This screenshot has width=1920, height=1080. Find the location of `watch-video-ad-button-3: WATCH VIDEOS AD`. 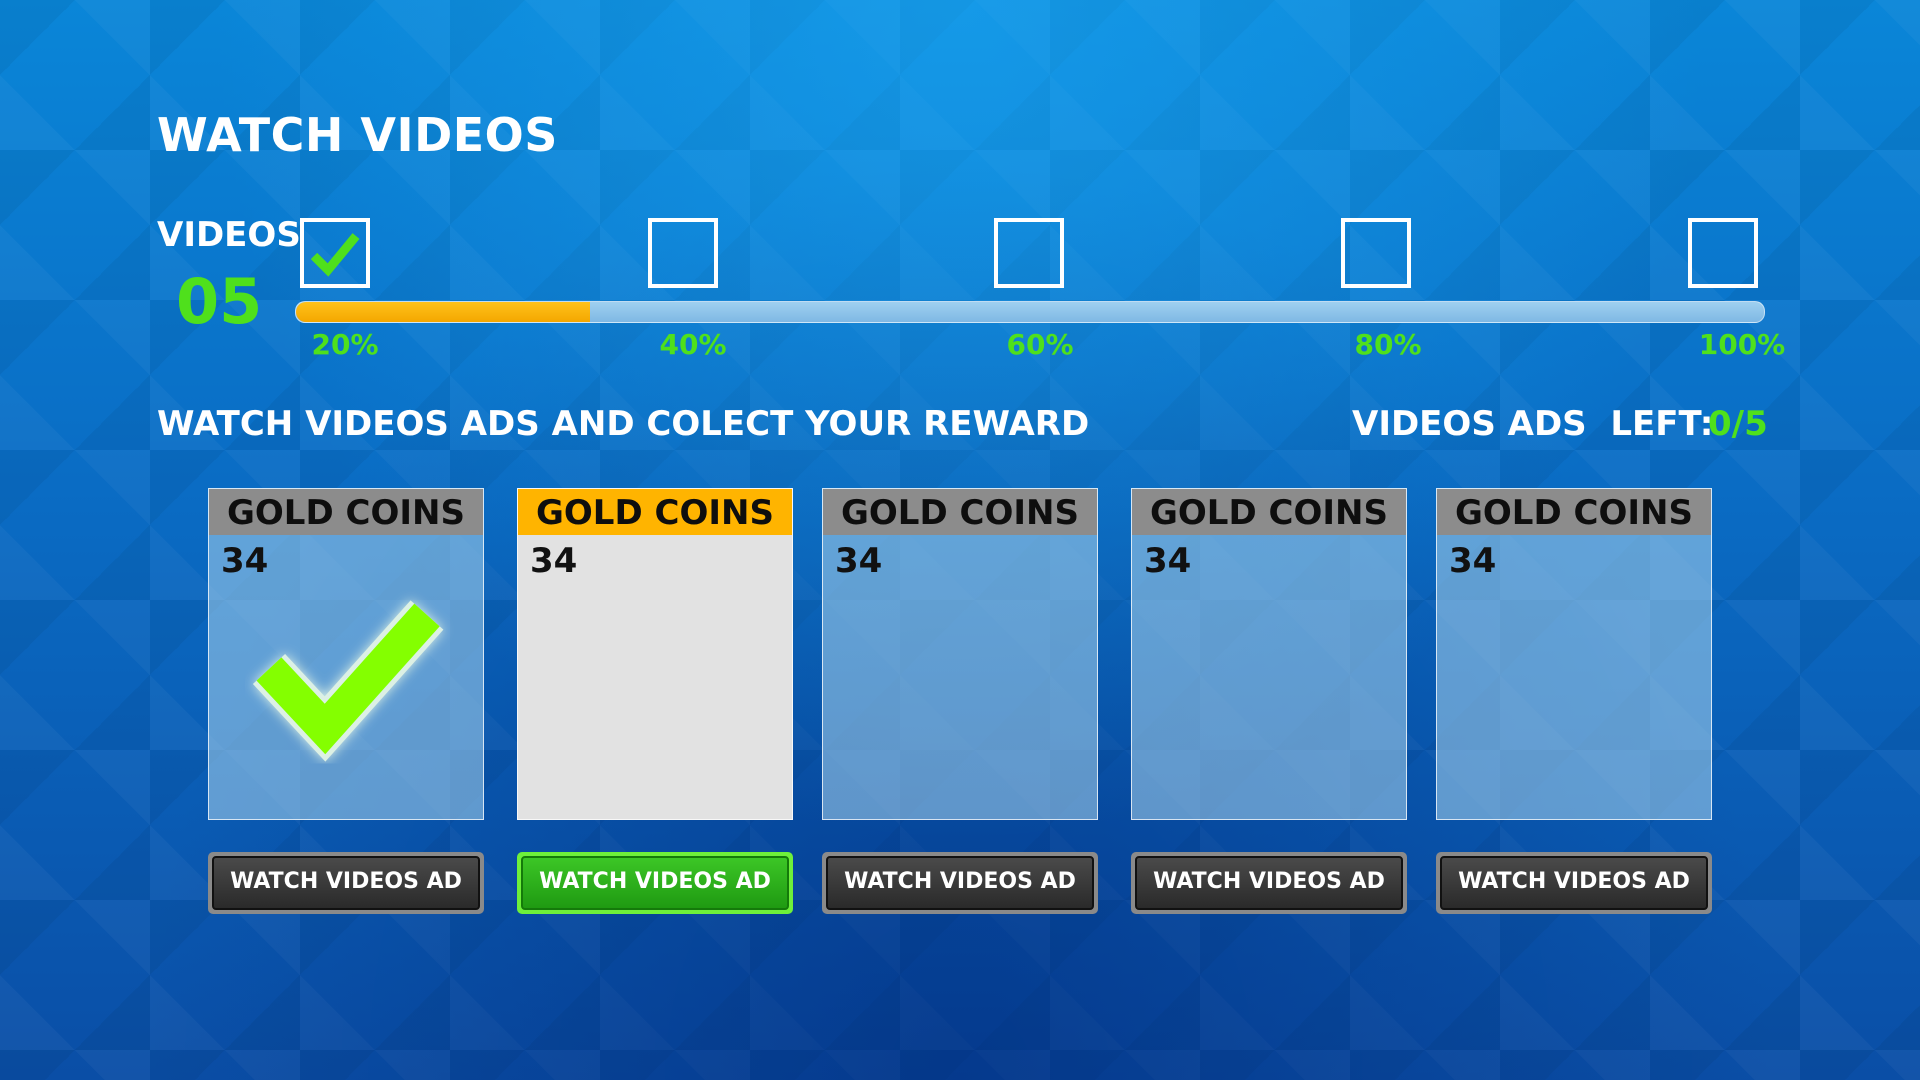

watch-video-ad-button-3: WATCH VIDEOS AD is located at coordinates (960, 883).